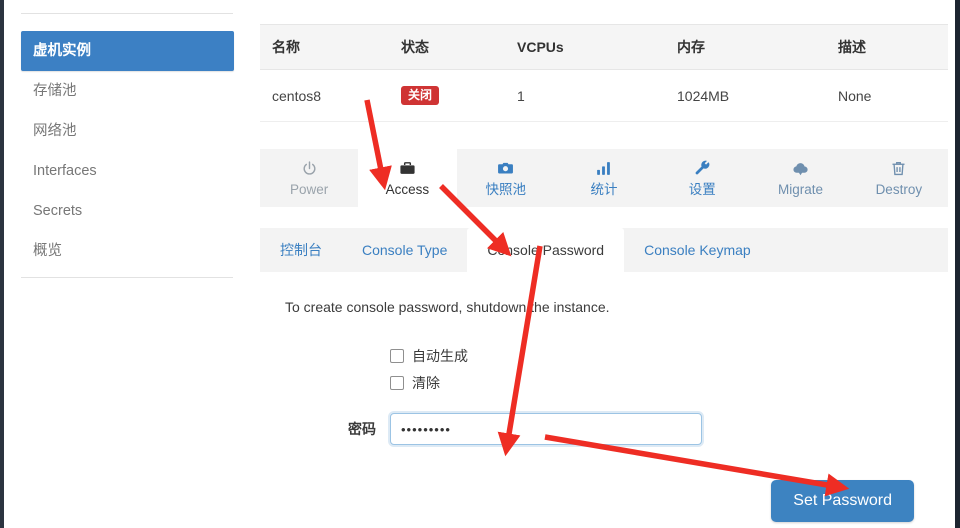 The image size is (960, 528). Describe the element at coordinates (887, 95) in the screenshot. I see `cell-instance-description: None` at that location.